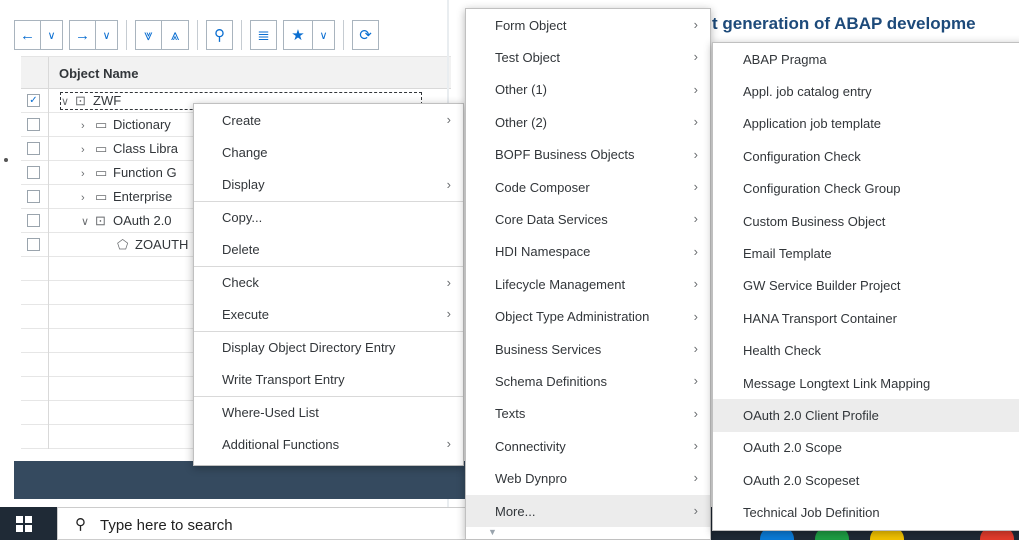 This screenshot has width=1019, height=540. Describe the element at coordinates (6, 160) in the screenshot. I see `edge-marker` at that location.